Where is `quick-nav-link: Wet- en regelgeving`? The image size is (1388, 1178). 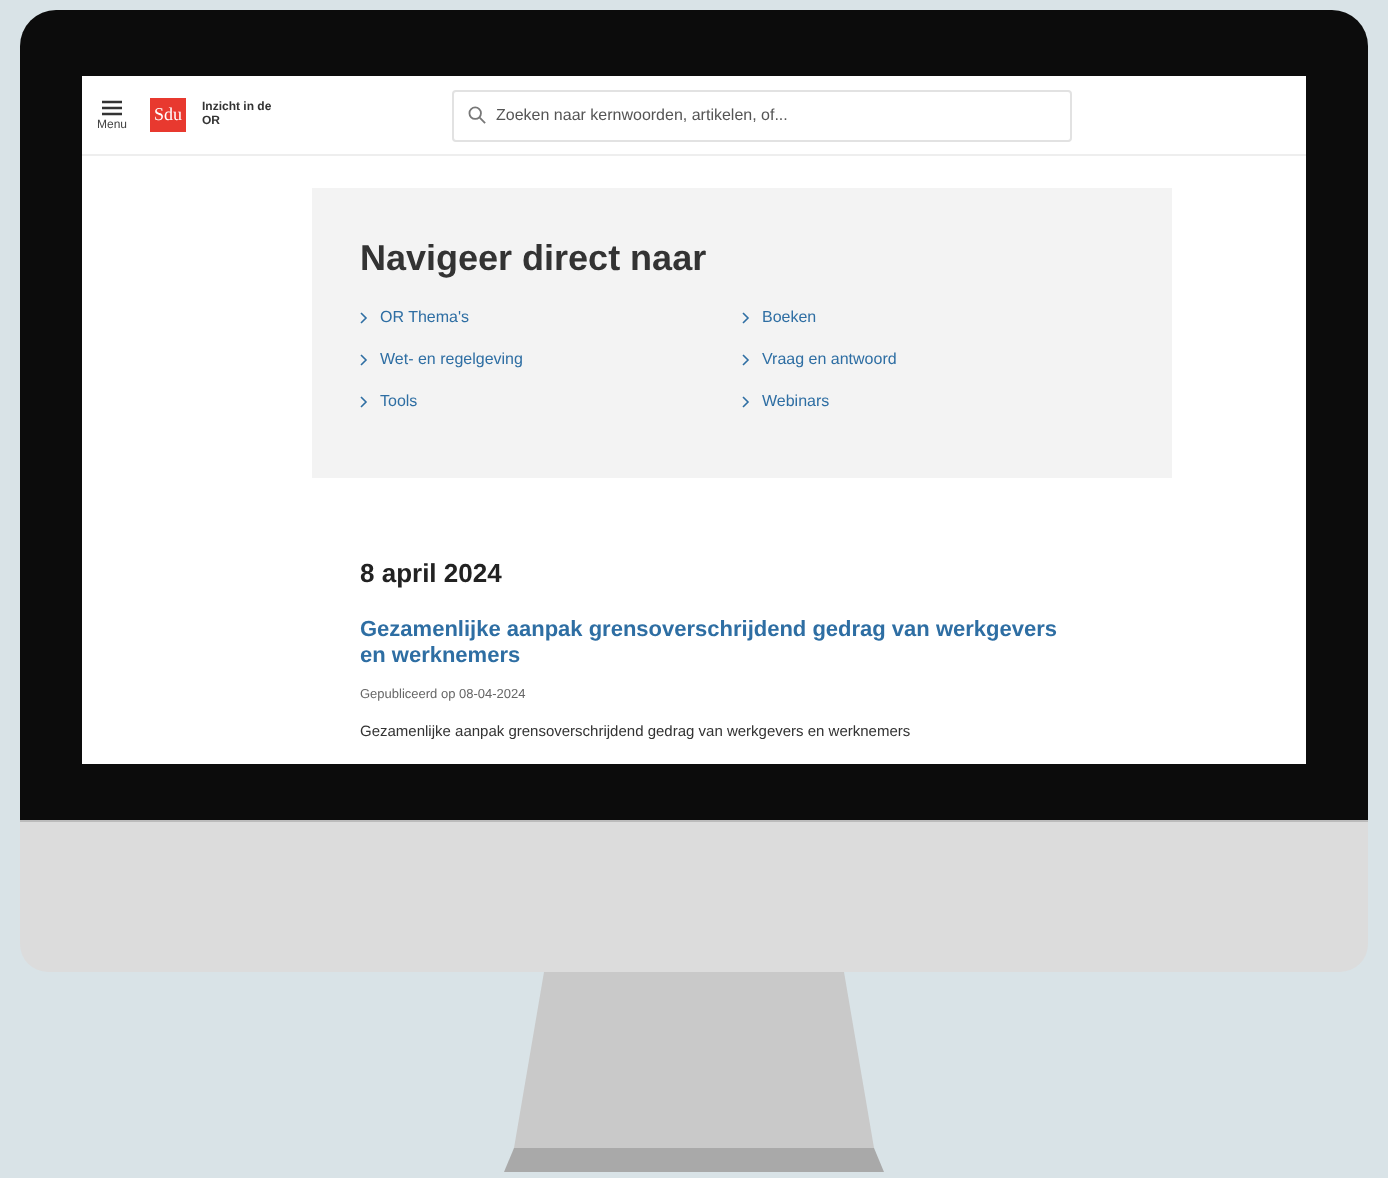
quick-nav-link: Wet- en regelgeving is located at coordinates (441, 360).